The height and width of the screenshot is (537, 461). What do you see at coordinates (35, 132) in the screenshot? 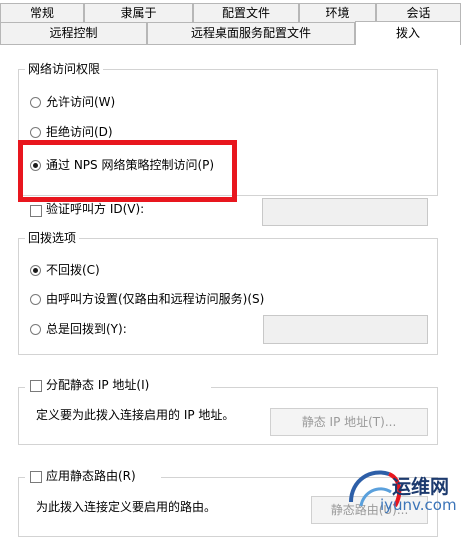
I see `deny-access-radio` at bounding box center [35, 132].